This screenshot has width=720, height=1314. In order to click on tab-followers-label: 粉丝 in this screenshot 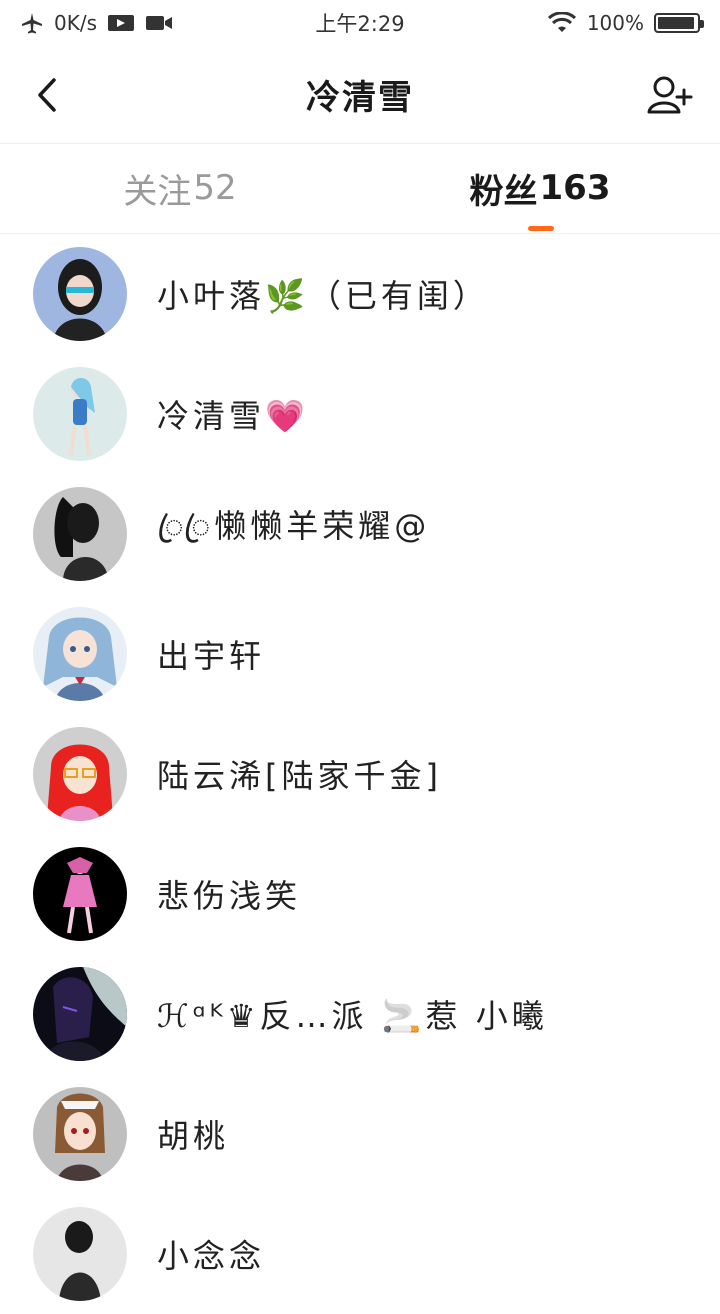, I will do `click(503, 191)`.